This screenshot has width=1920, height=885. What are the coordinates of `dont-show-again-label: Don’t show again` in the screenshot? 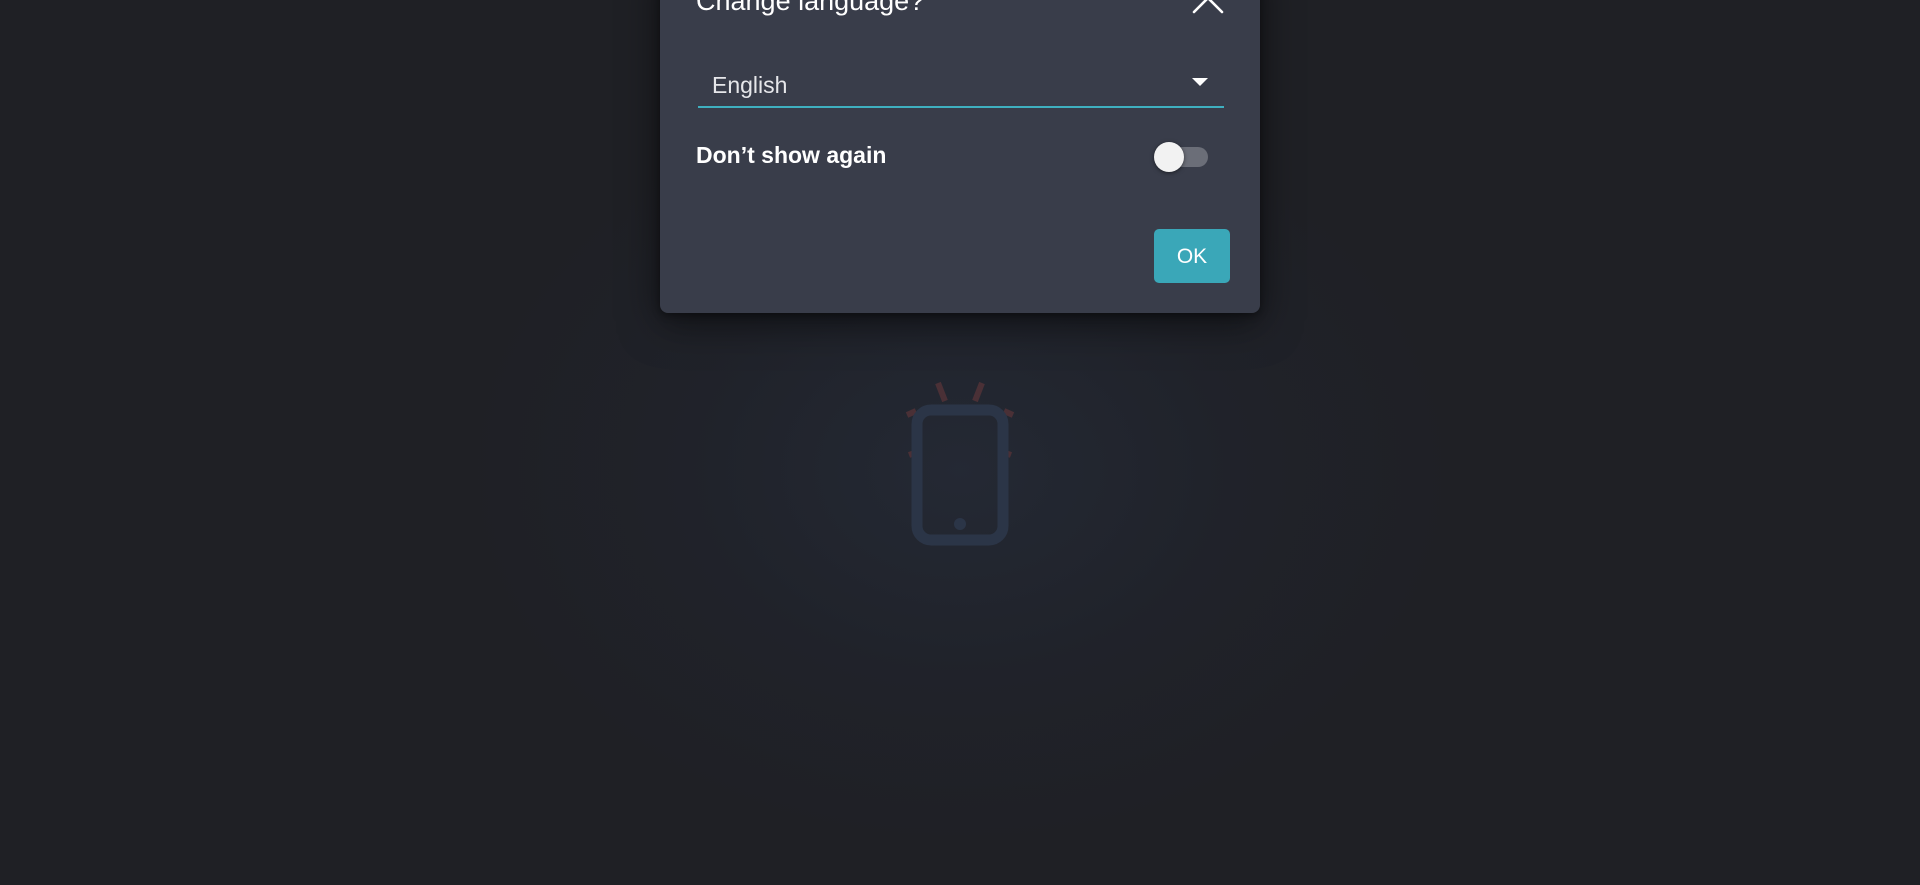 It's located at (791, 155).